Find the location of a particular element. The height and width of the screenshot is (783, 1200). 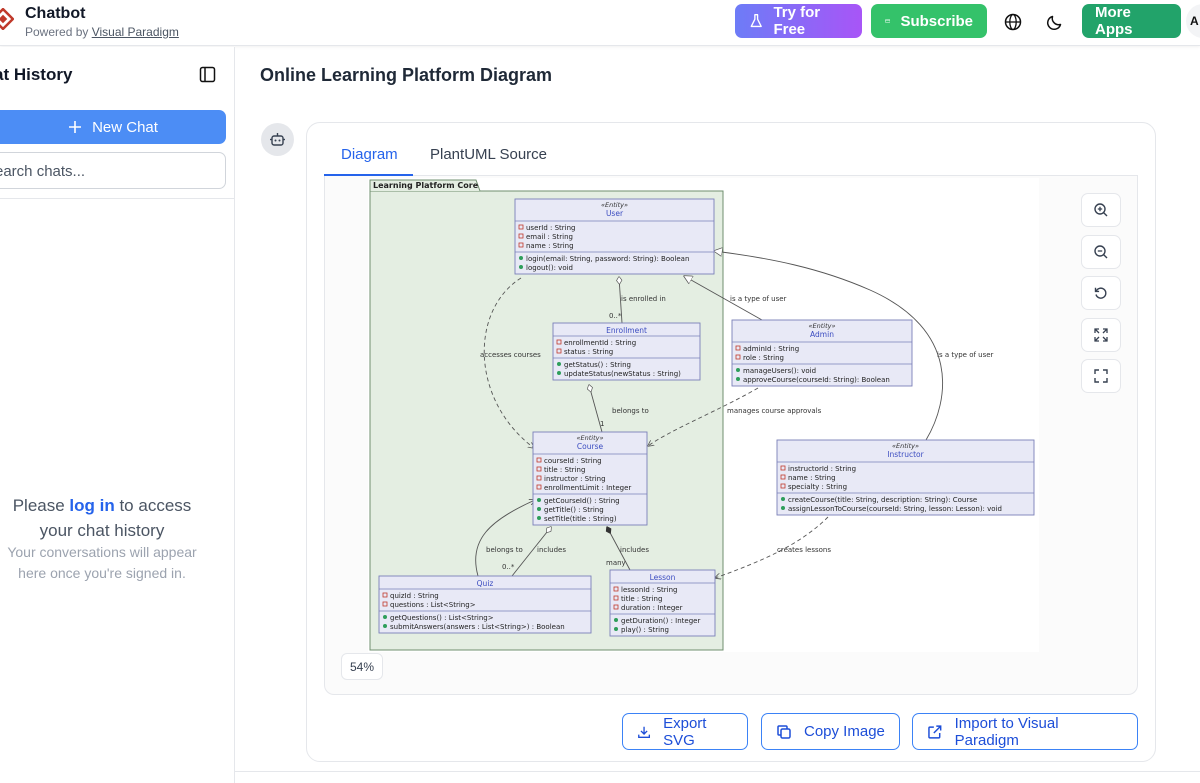

class-method: getDuration() : Integer is located at coordinates (660, 621).